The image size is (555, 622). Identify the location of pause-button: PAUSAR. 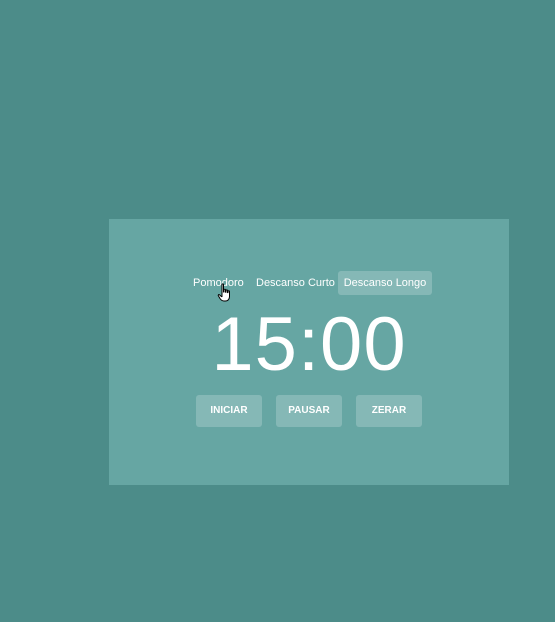
(309, 411).